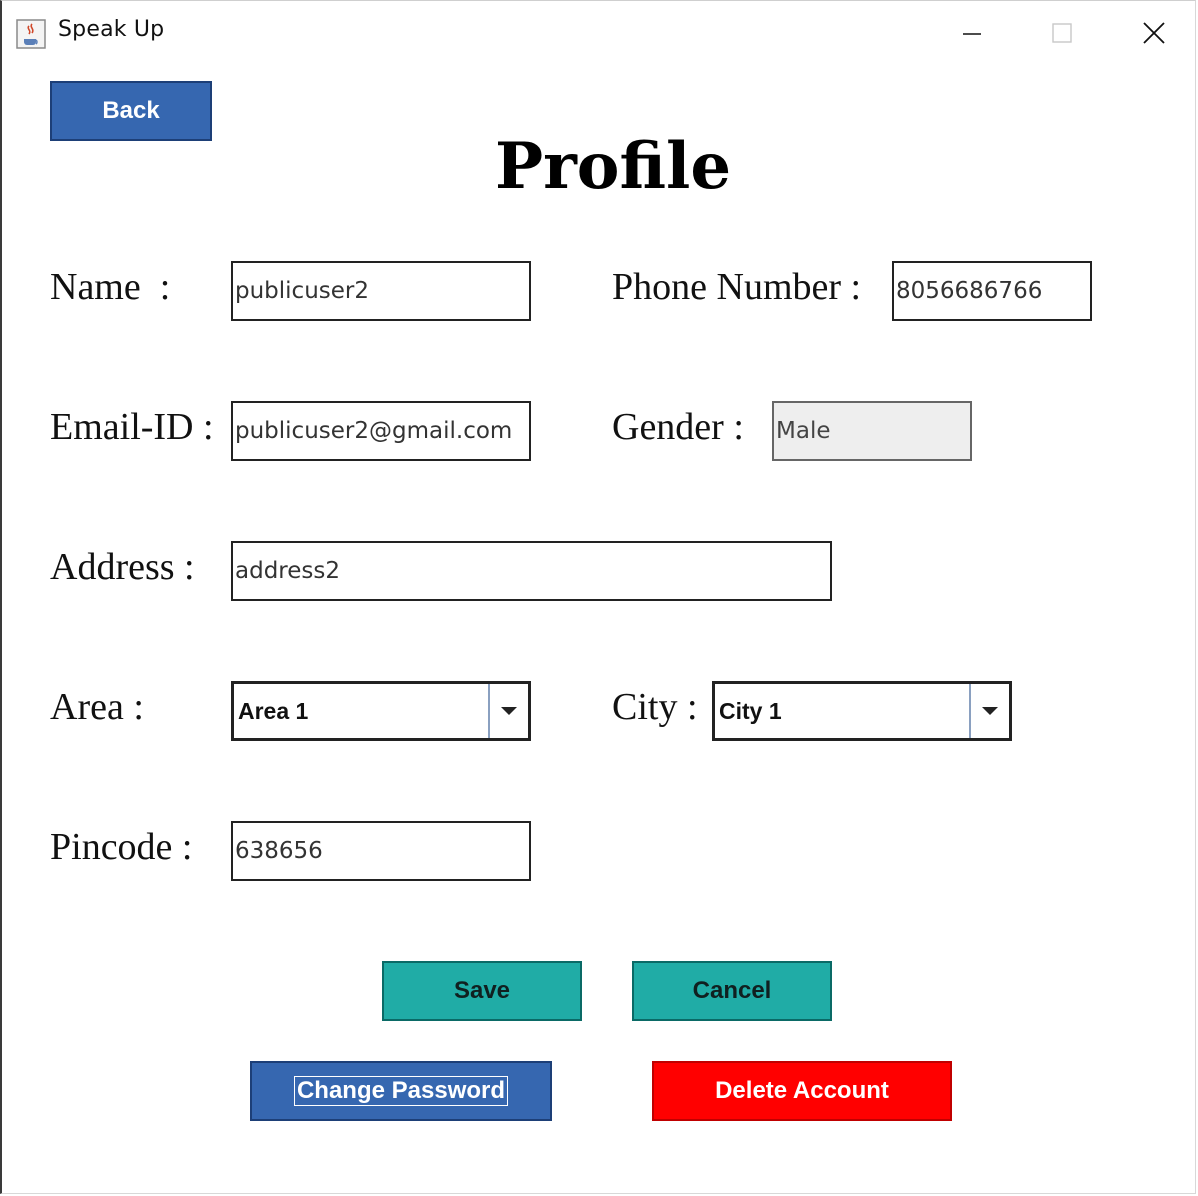 The width and height of the screenshot is (1198, 1196). Describe the element at coordinates (678, 427) in the screenshot. I see `gender-label: Gender :` at that location.